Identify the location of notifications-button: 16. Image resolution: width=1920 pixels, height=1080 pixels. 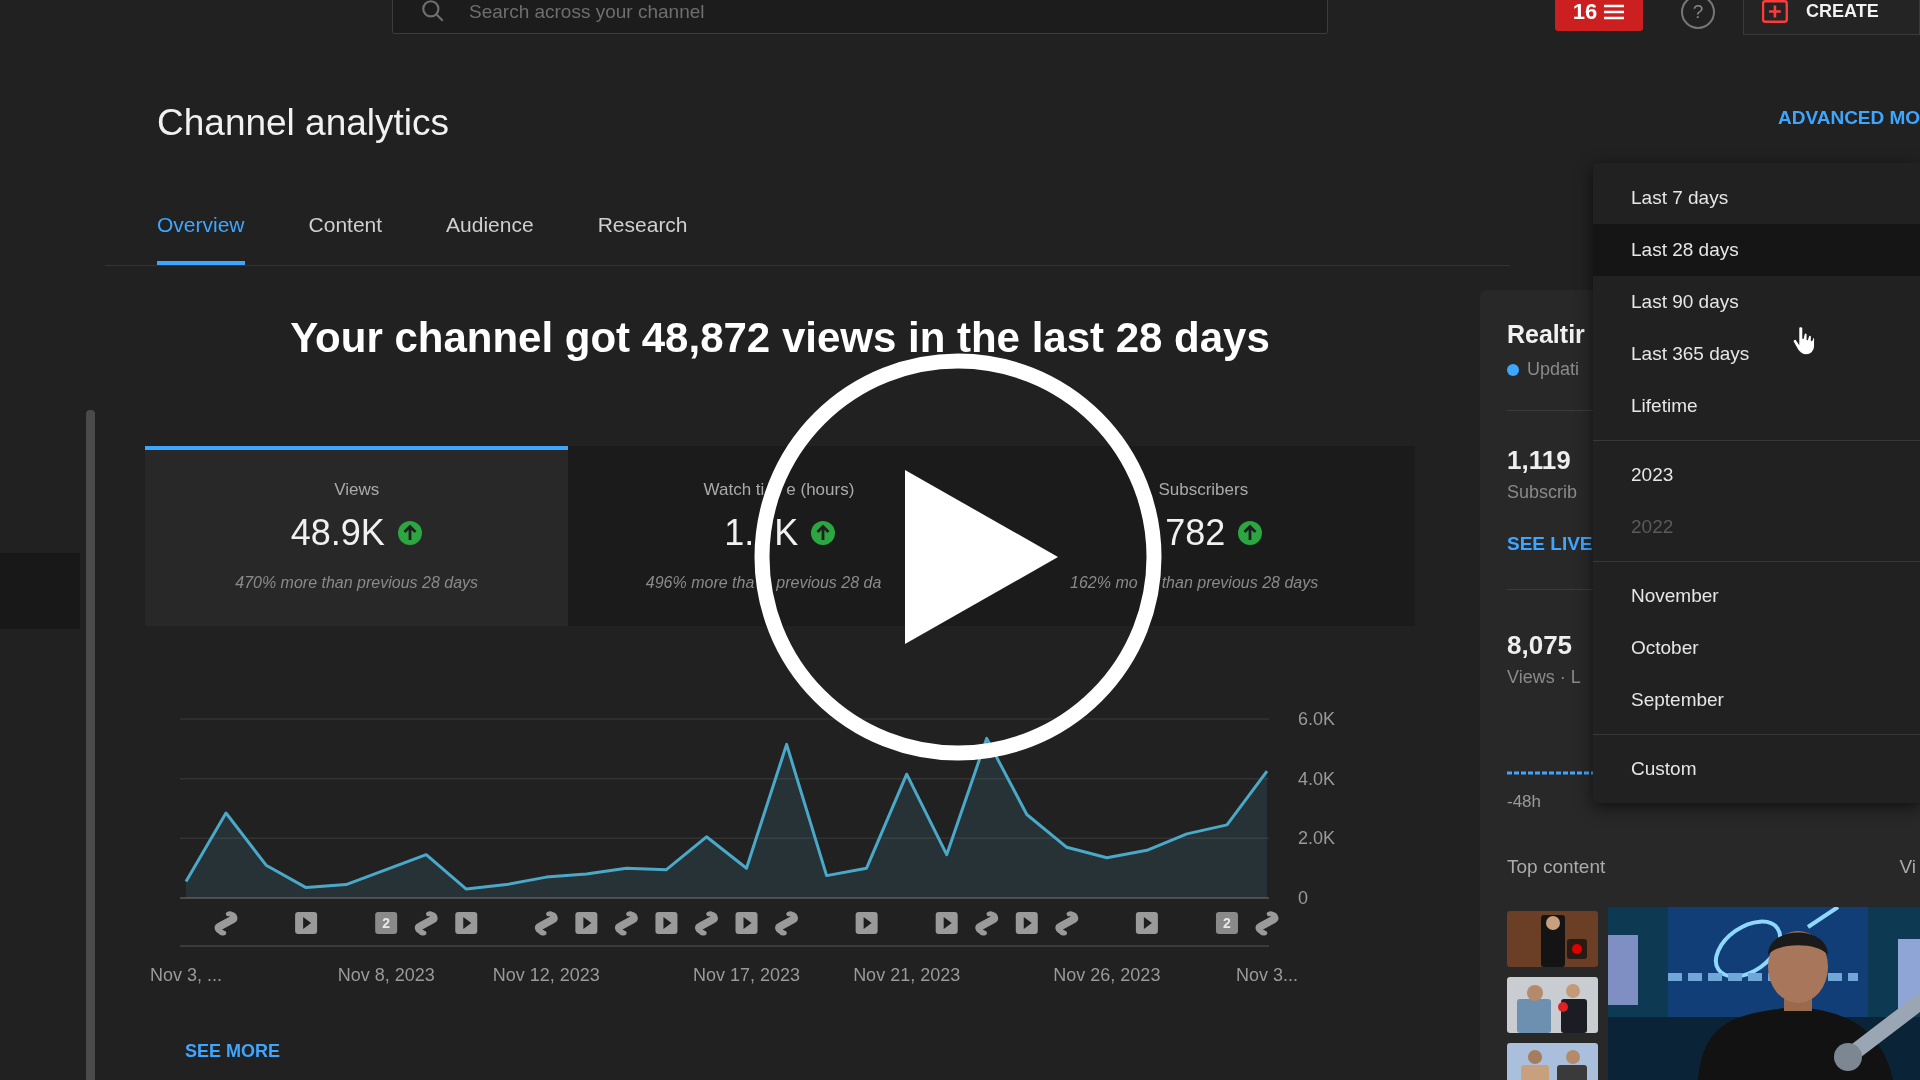
(1599, 15).